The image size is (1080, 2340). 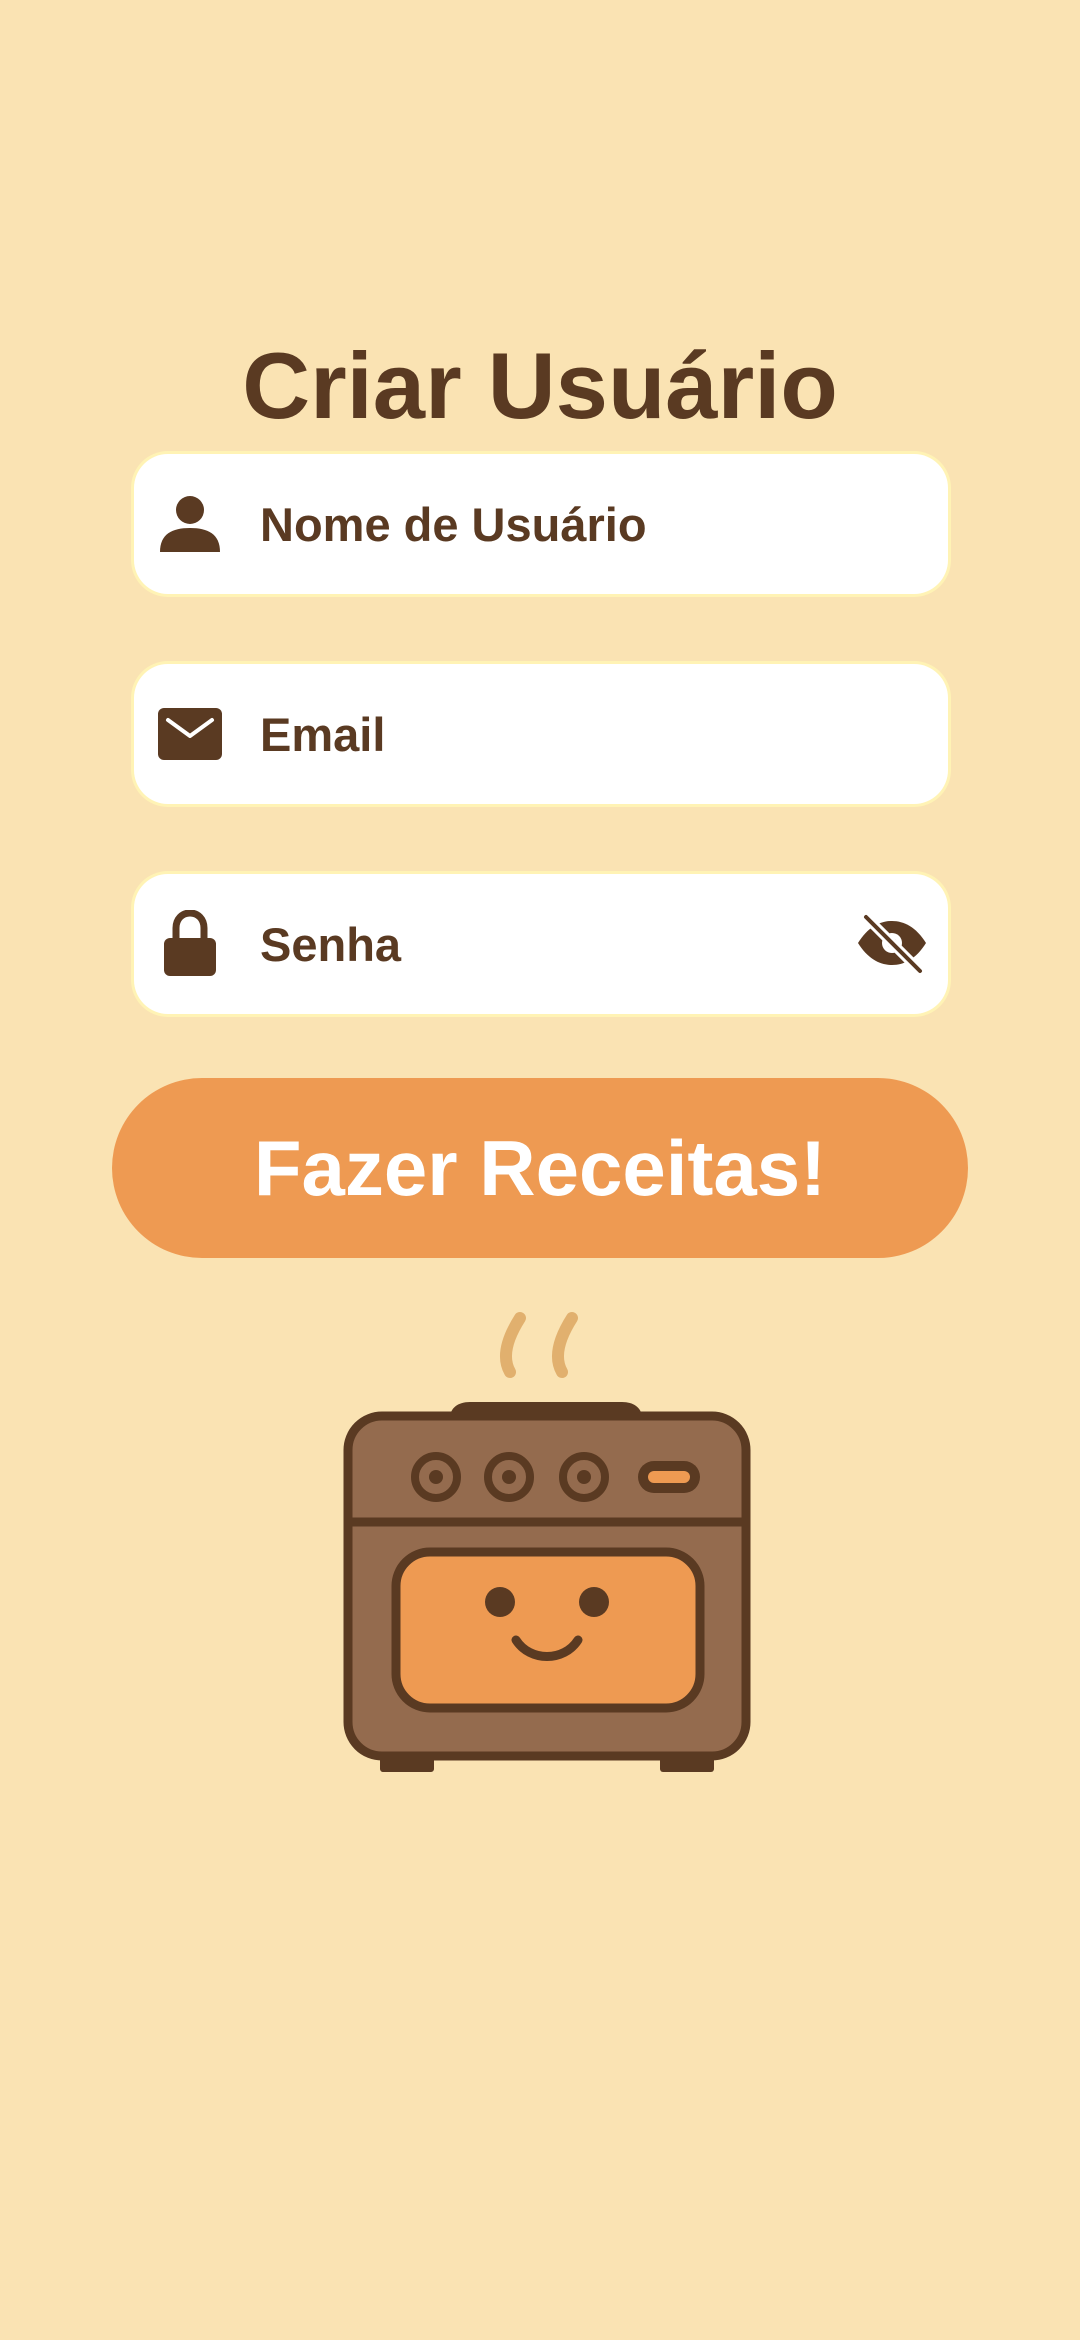 I want to click on password-field, so click(x=541, y=944).